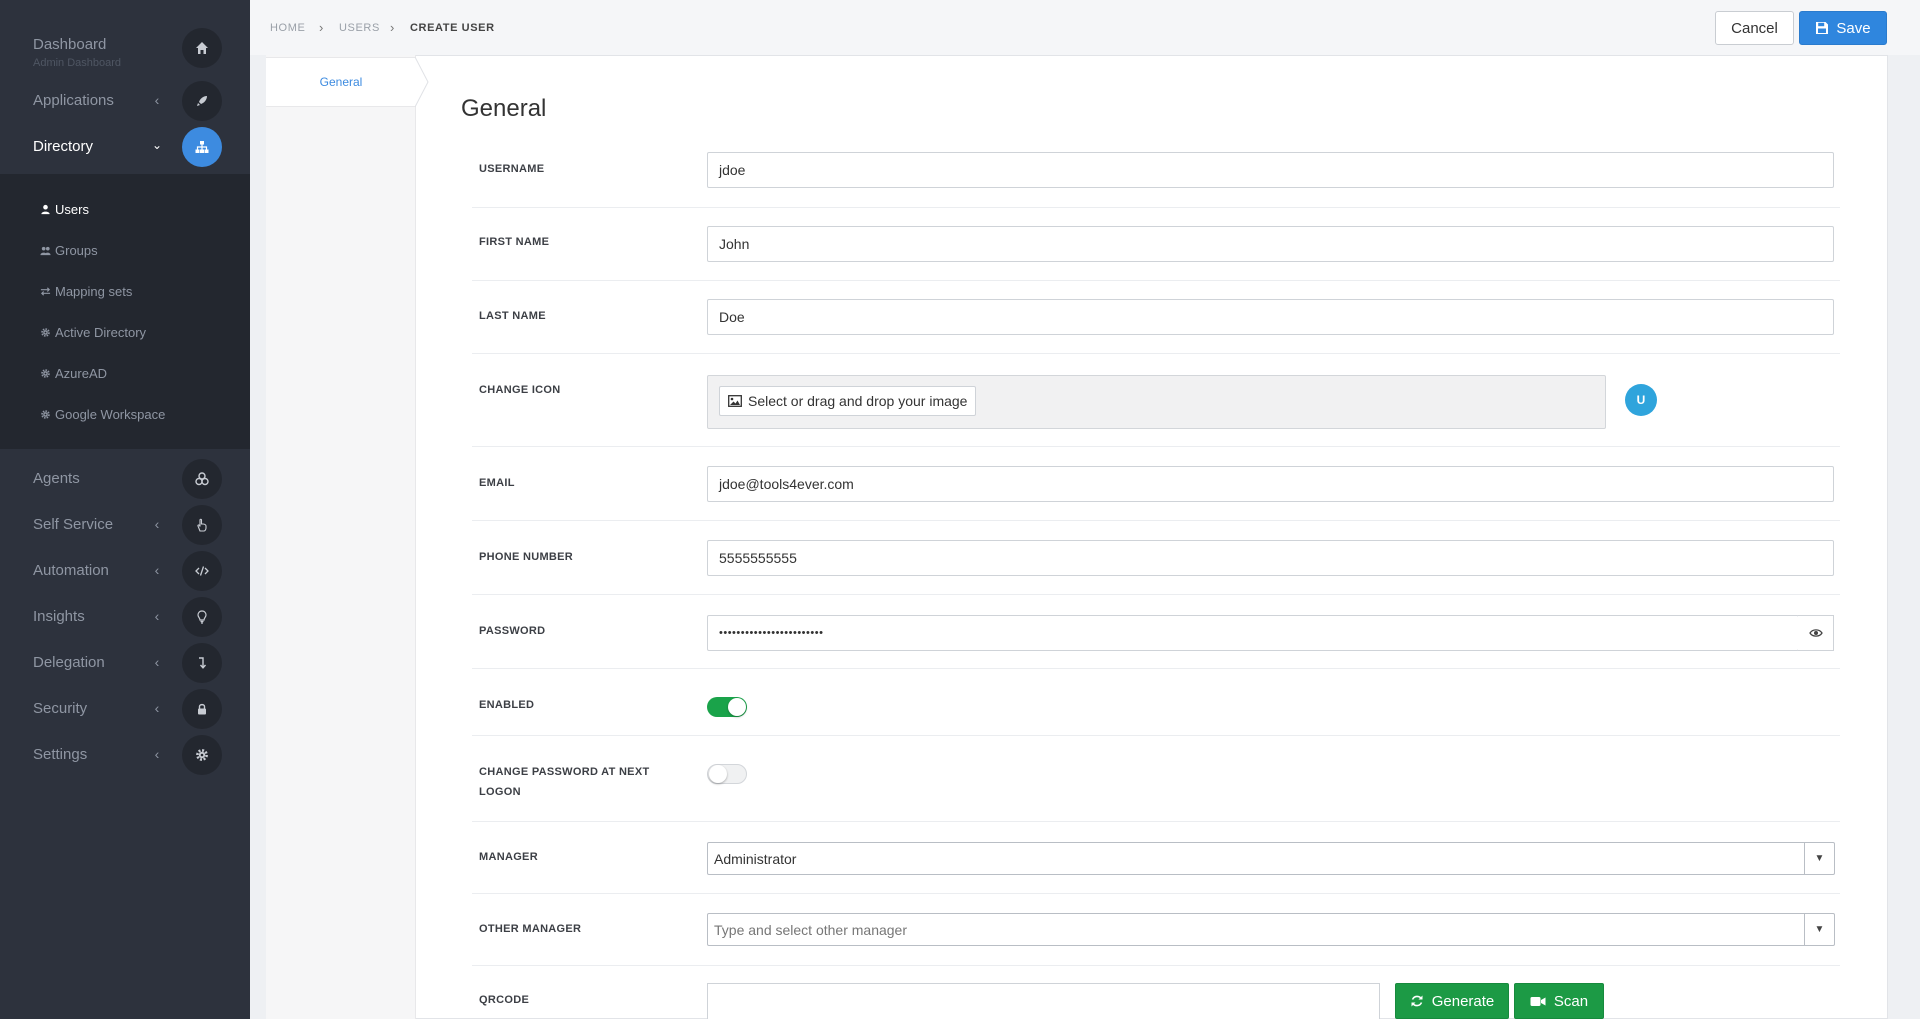 The height and width of the screenshot is (1019, 1920). What do you see at coordinates (1270, 558) in the screenshot?
I see `phone-field: 5555555555` at bounding box center [1270, 558].